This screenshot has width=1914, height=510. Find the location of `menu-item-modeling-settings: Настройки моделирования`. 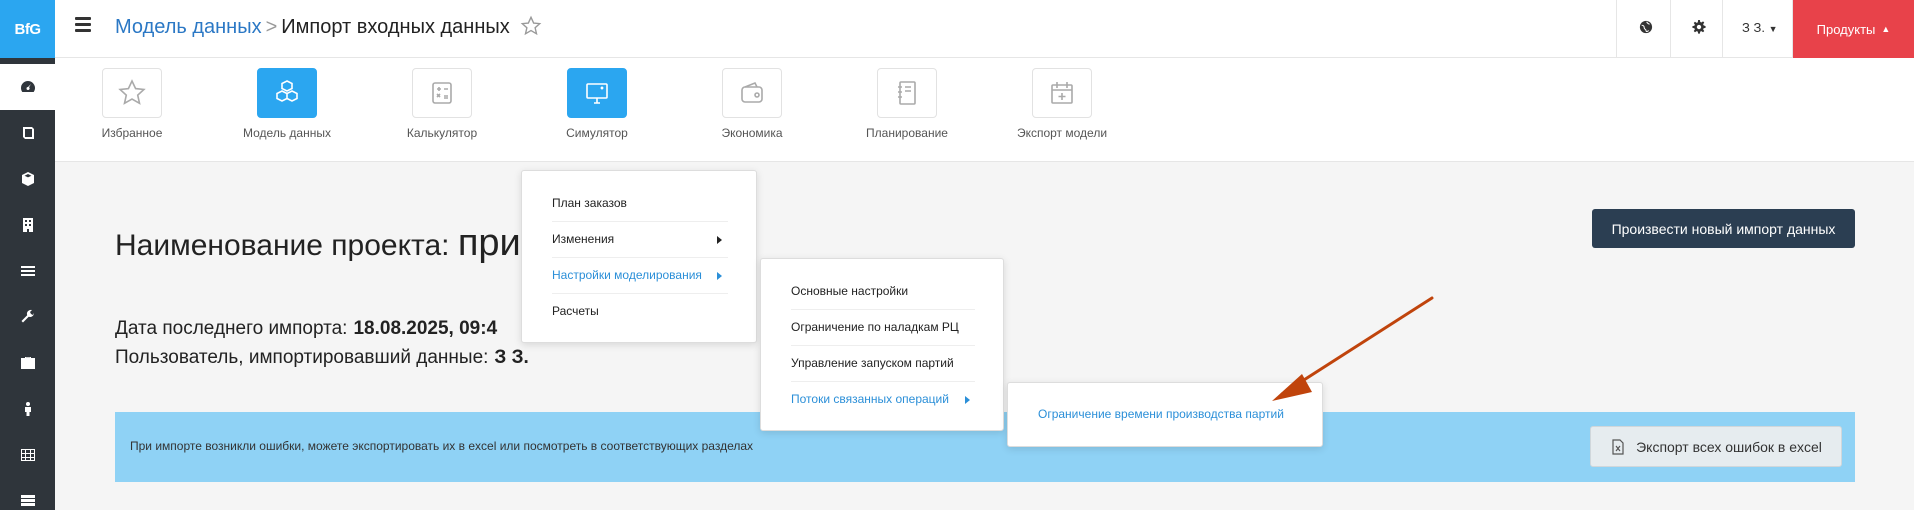

menu-item-modeling-settings: Настройки моделирования is located at coordinates (627, 275).